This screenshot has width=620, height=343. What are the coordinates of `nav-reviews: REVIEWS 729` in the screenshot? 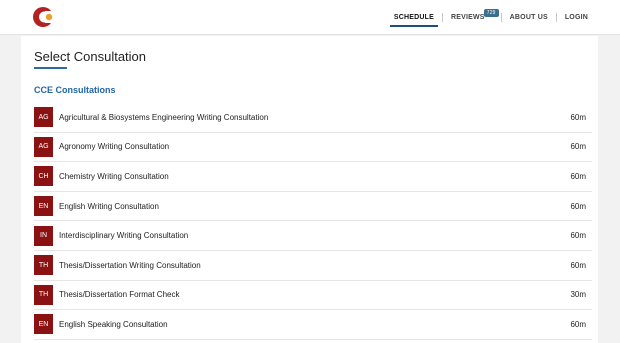 It's located at (473, 17).